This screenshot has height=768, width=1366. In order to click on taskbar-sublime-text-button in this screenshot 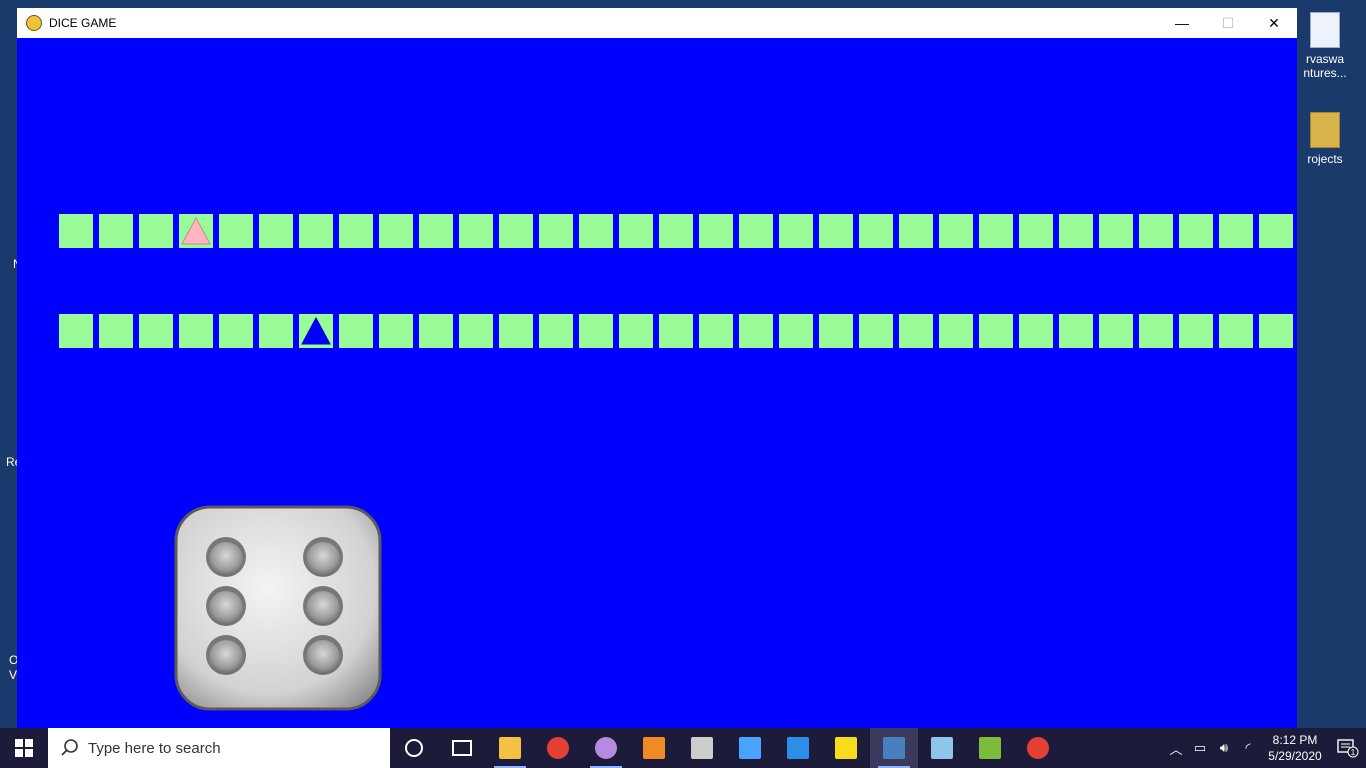, I will do `click(654, 748)`.